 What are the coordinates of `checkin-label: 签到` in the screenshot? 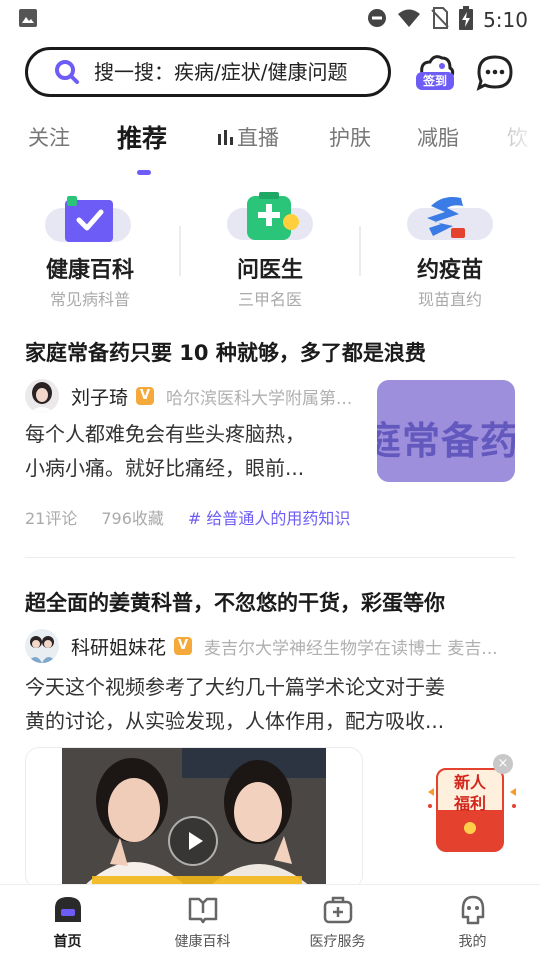 It's located at (435, 81).